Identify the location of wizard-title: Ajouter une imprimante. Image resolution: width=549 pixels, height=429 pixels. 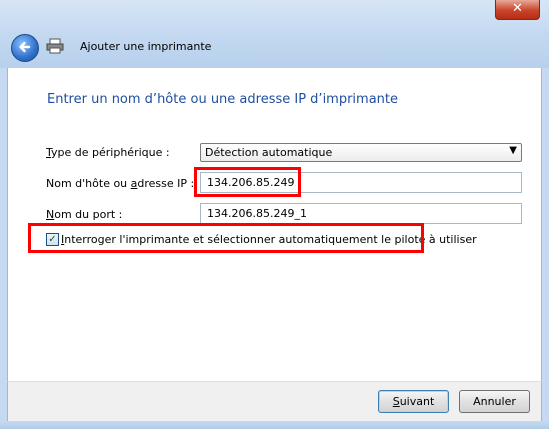
(146, 46).